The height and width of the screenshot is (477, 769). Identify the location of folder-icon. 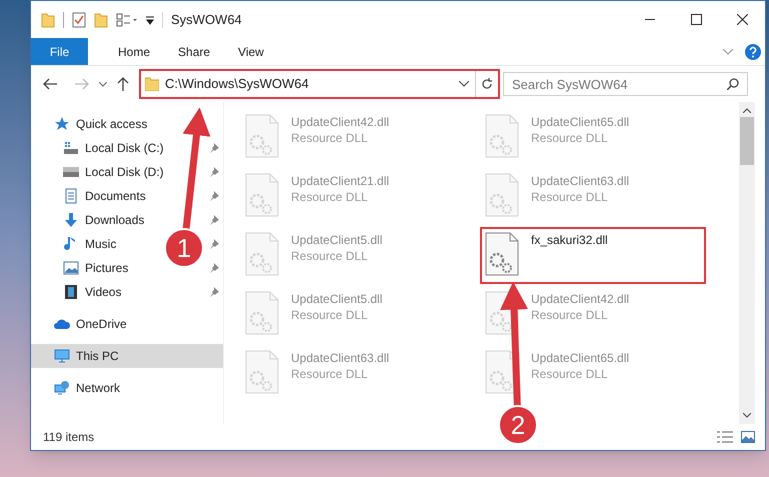
(152, 84).